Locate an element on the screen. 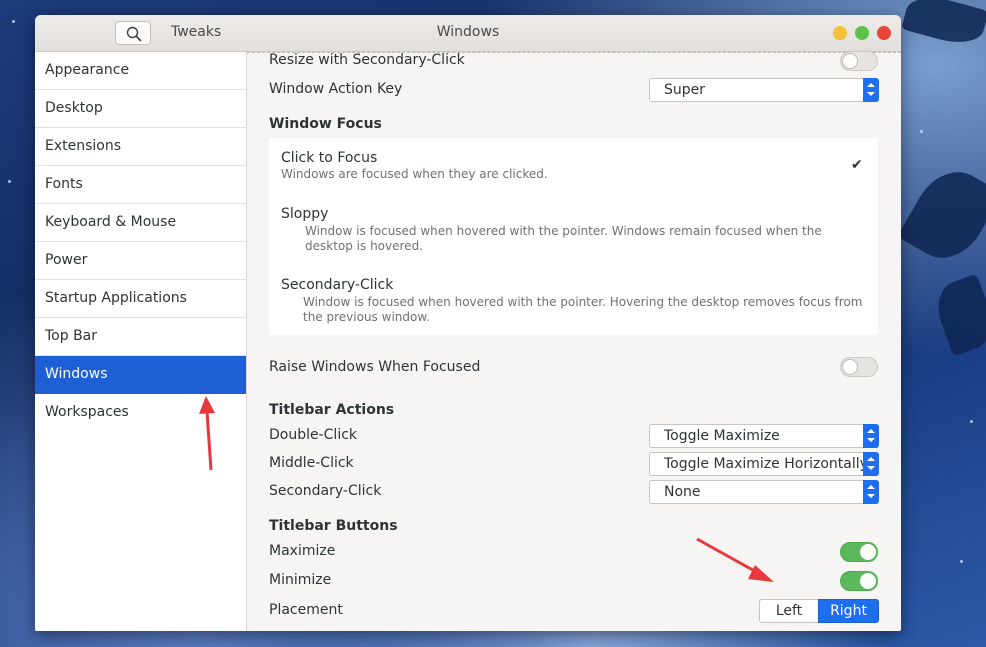  double-click-label: Double-Click is located at coordinates (313, 435).